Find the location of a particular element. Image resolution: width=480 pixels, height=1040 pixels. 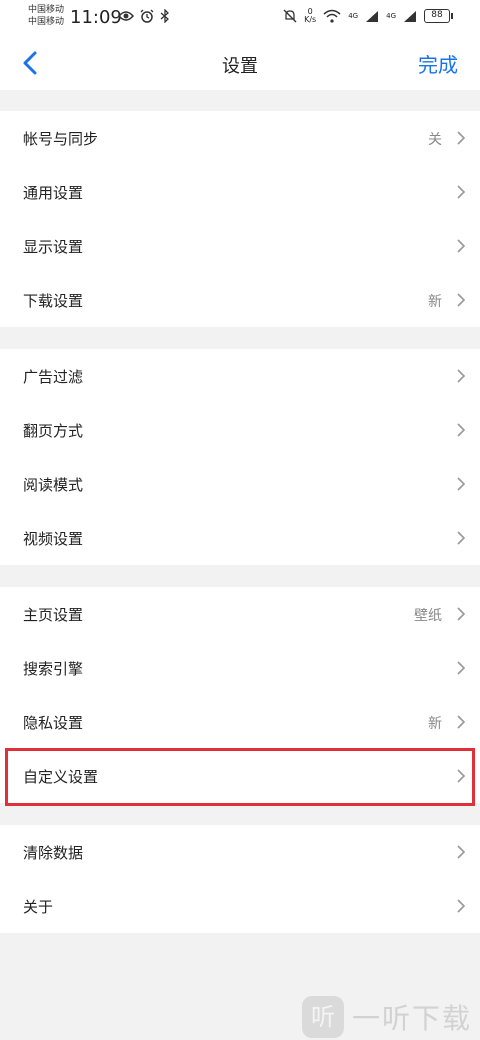

signal-1-icon is located at coordinates (372, 16).